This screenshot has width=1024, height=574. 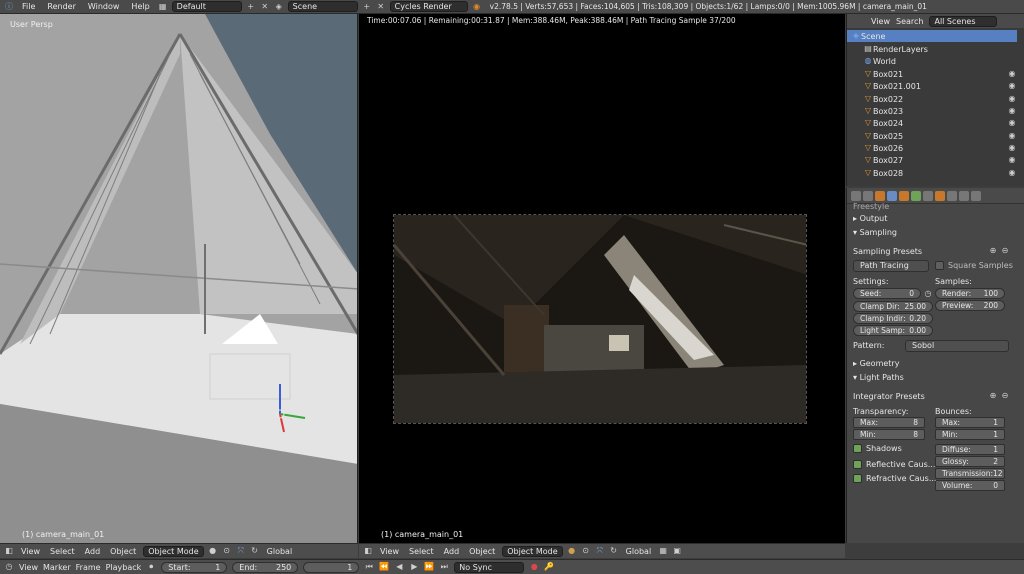 I want to click on next-keyframe-icon: ⏩, so click(x=429, y=567).